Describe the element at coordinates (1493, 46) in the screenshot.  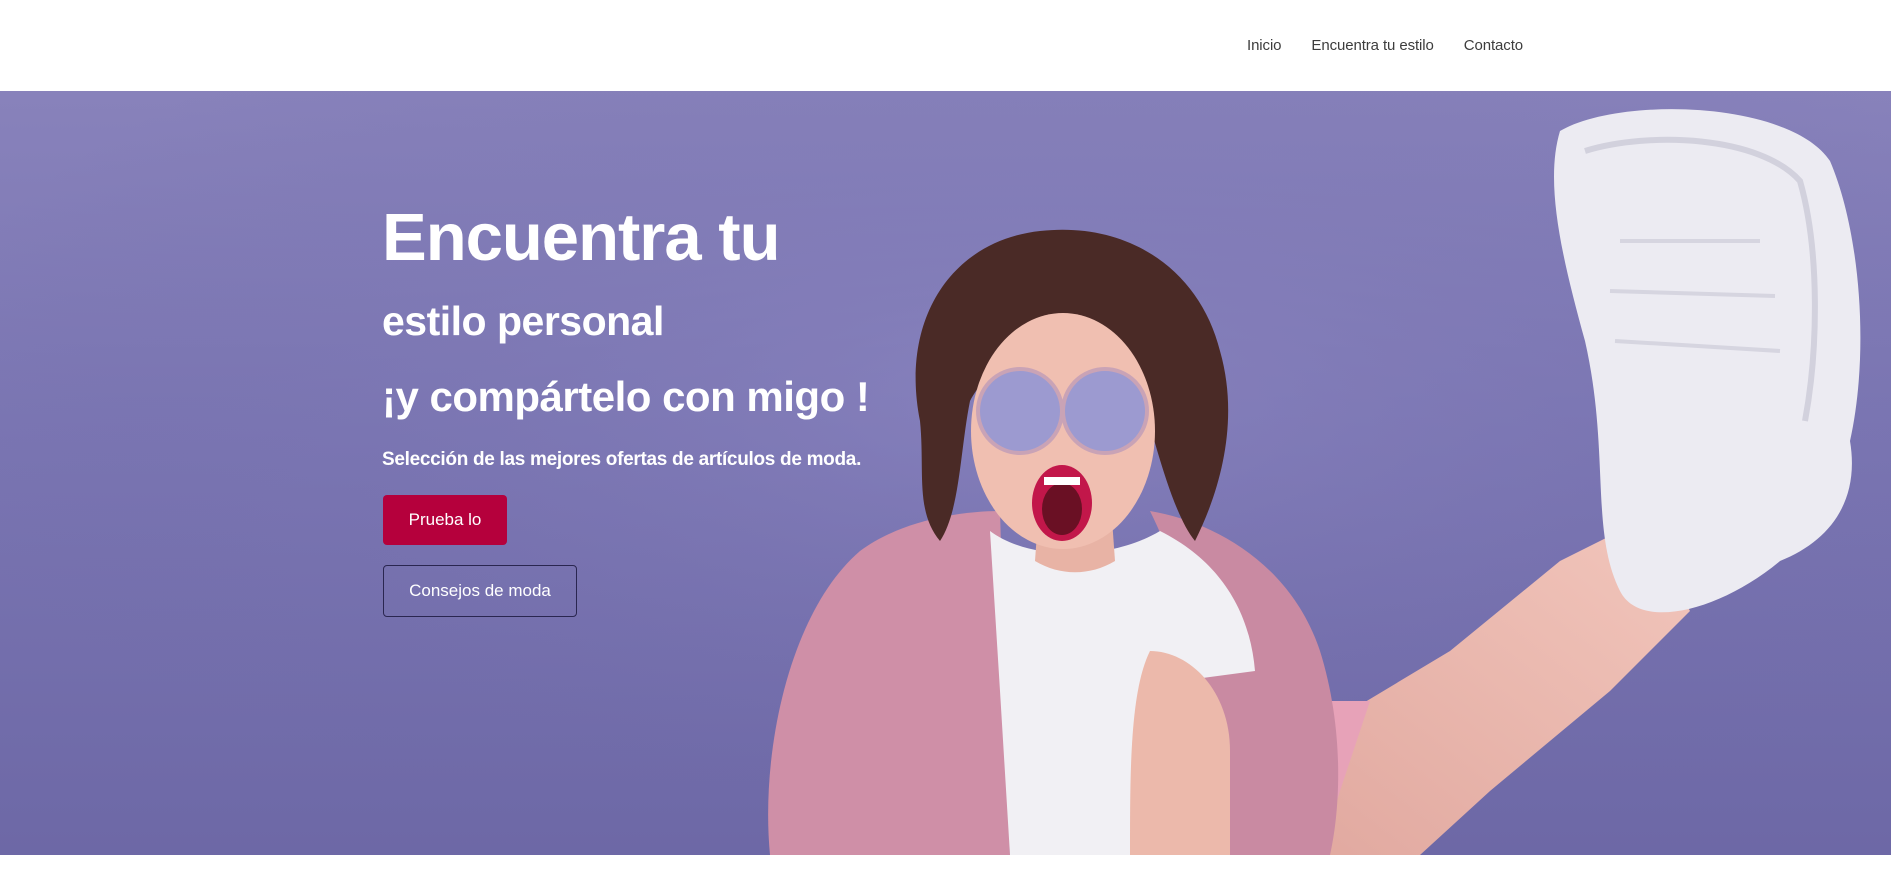
I see `nav-link-contacto: Contacto` at that location.